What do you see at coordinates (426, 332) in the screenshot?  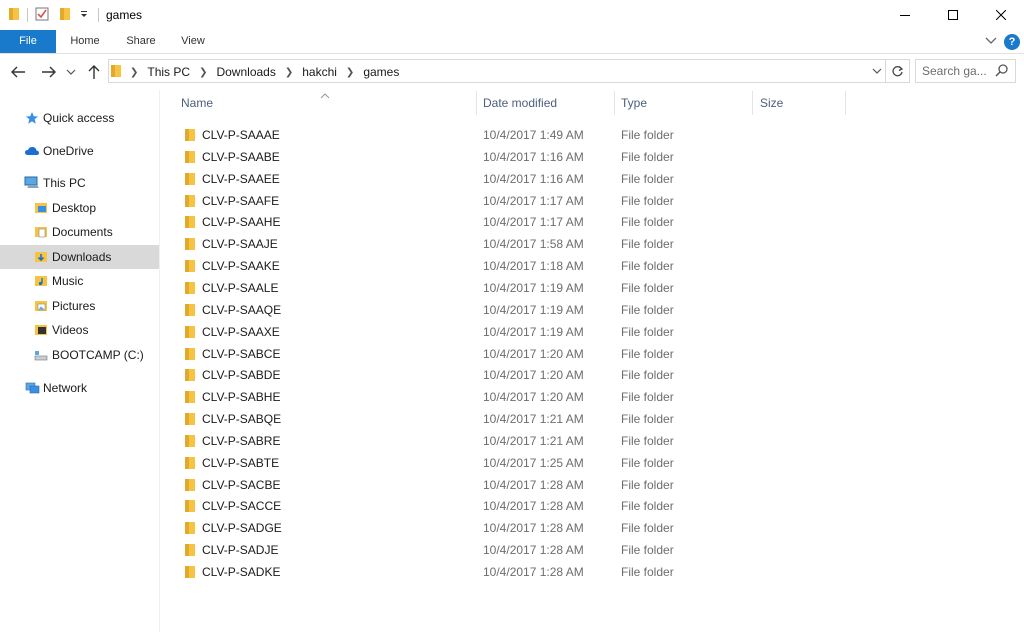 I see `table-row: CLV-P-SAAXE 10/4/2017 1:19 AM File folder` at bounding box center [426, 332].